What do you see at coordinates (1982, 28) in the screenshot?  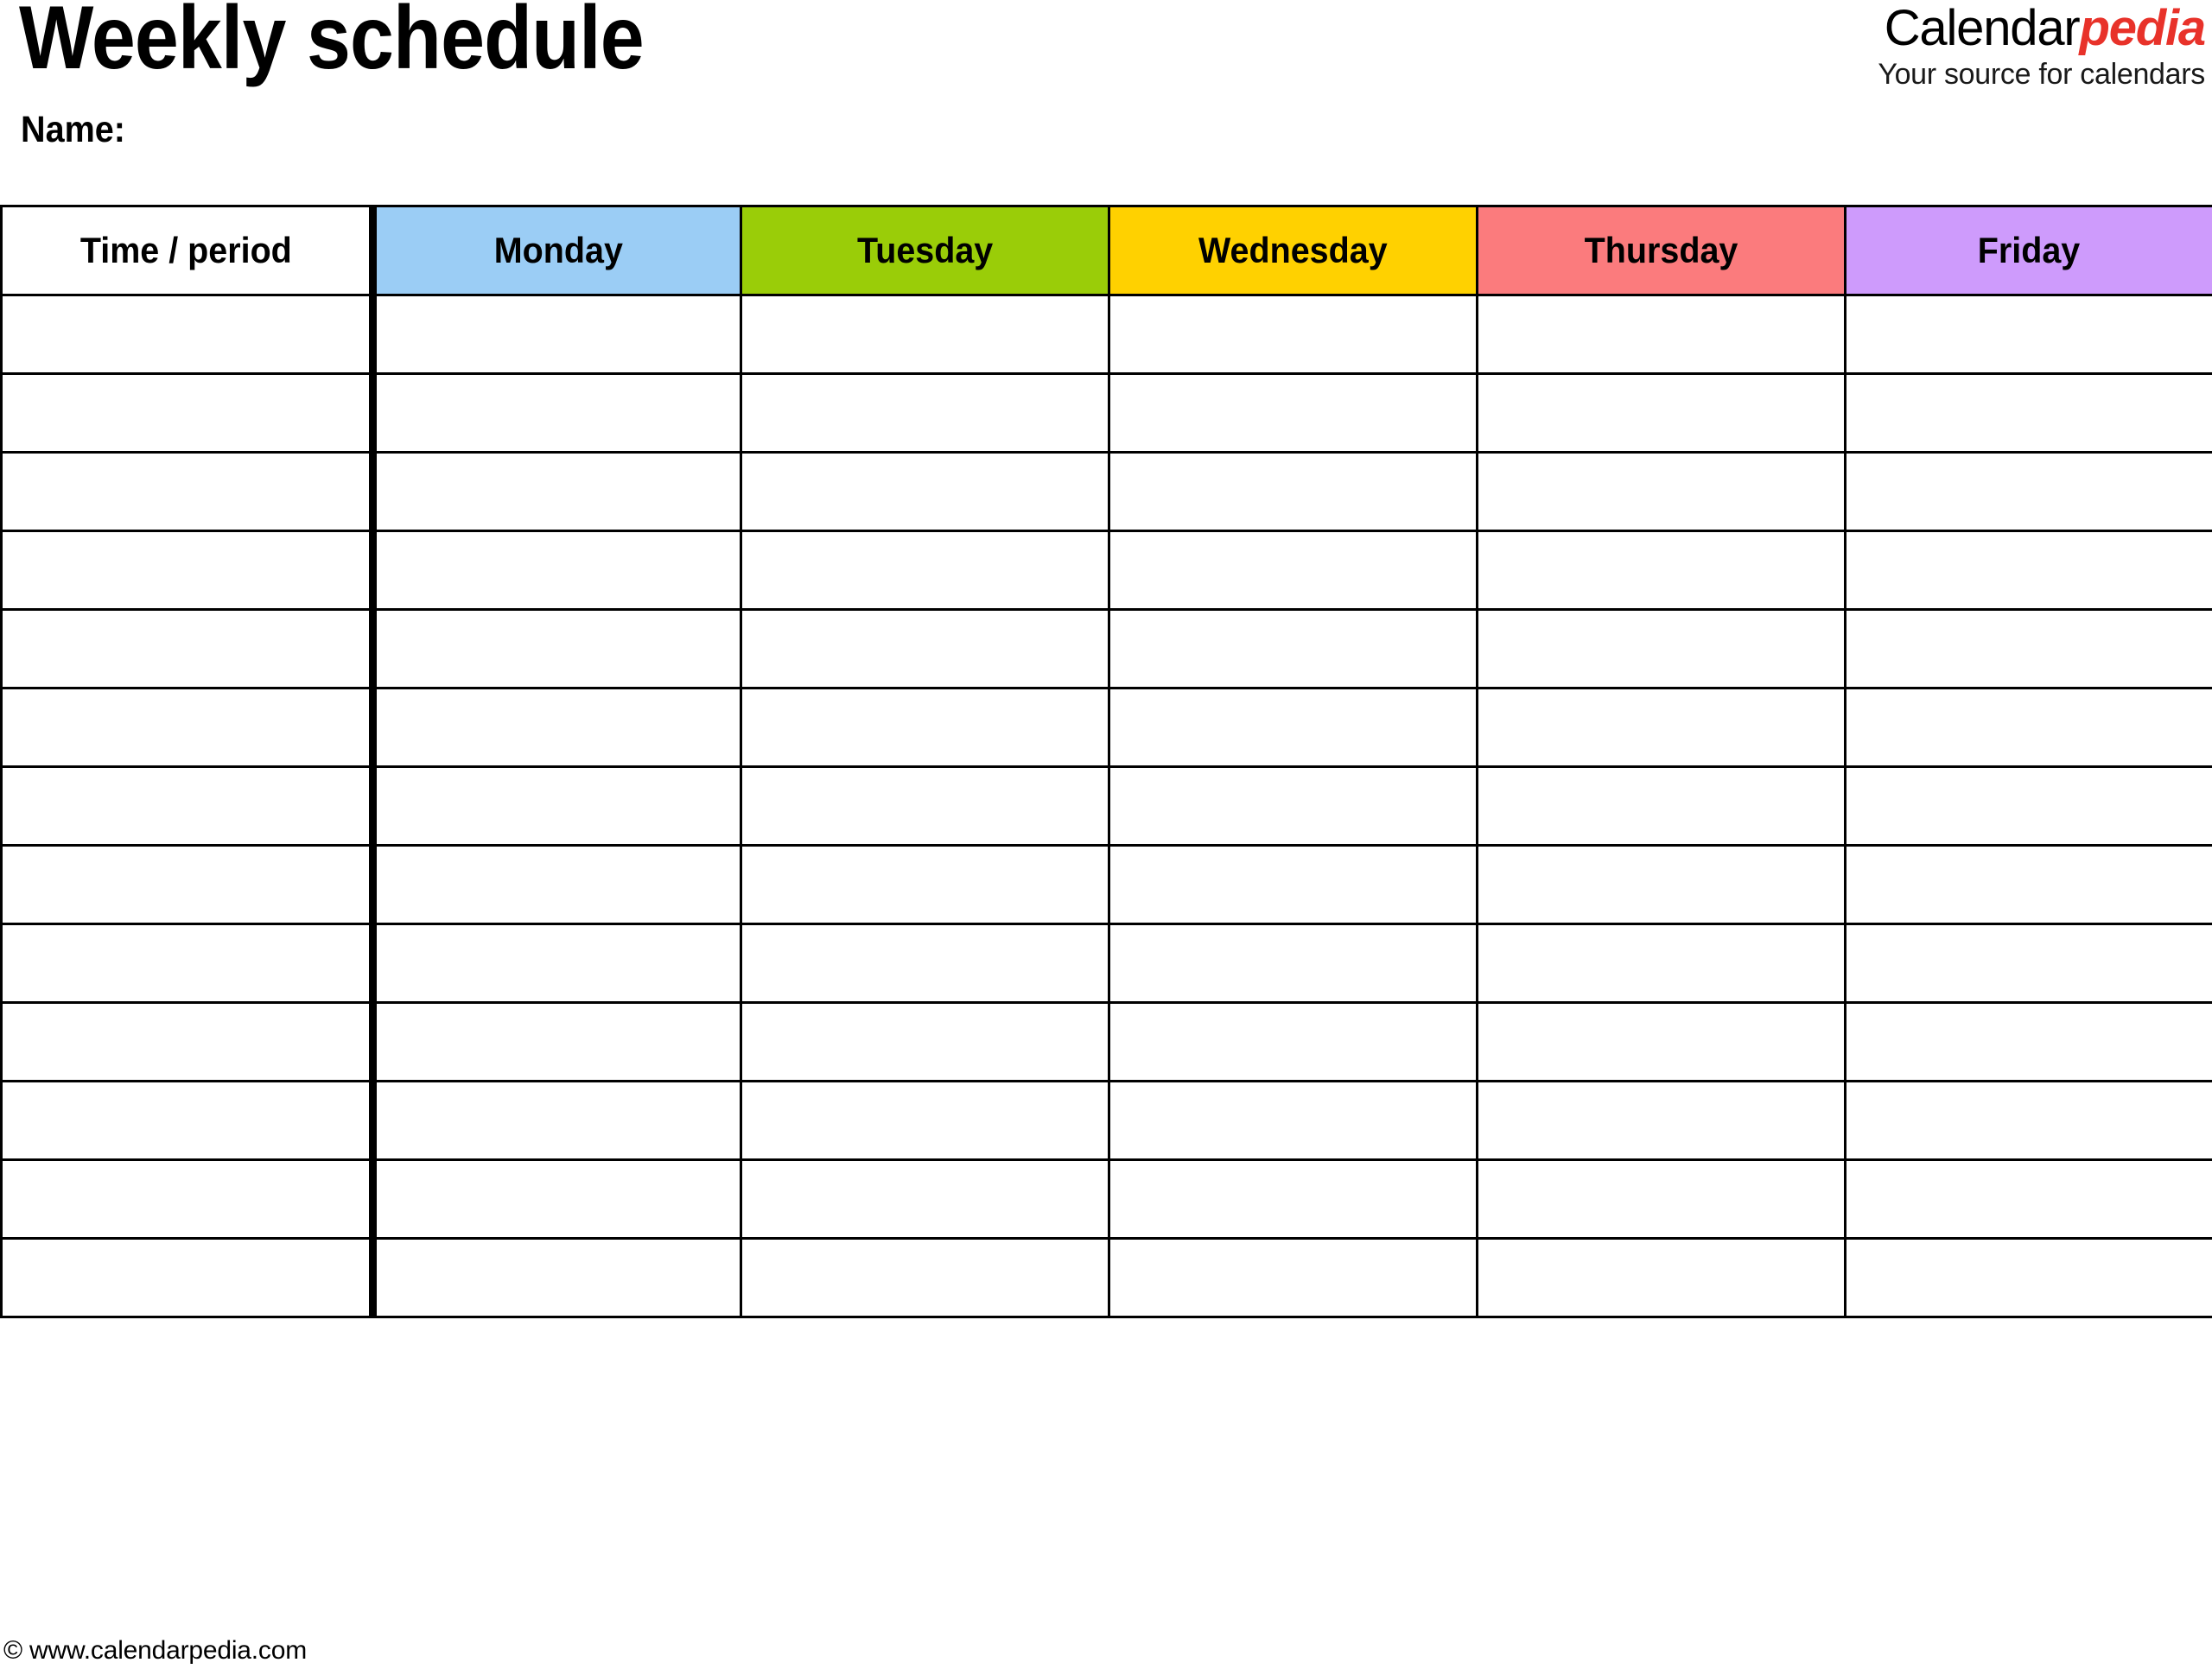 I see `brand-word-calendar: Calendar` at bounding box center [1982, 28].